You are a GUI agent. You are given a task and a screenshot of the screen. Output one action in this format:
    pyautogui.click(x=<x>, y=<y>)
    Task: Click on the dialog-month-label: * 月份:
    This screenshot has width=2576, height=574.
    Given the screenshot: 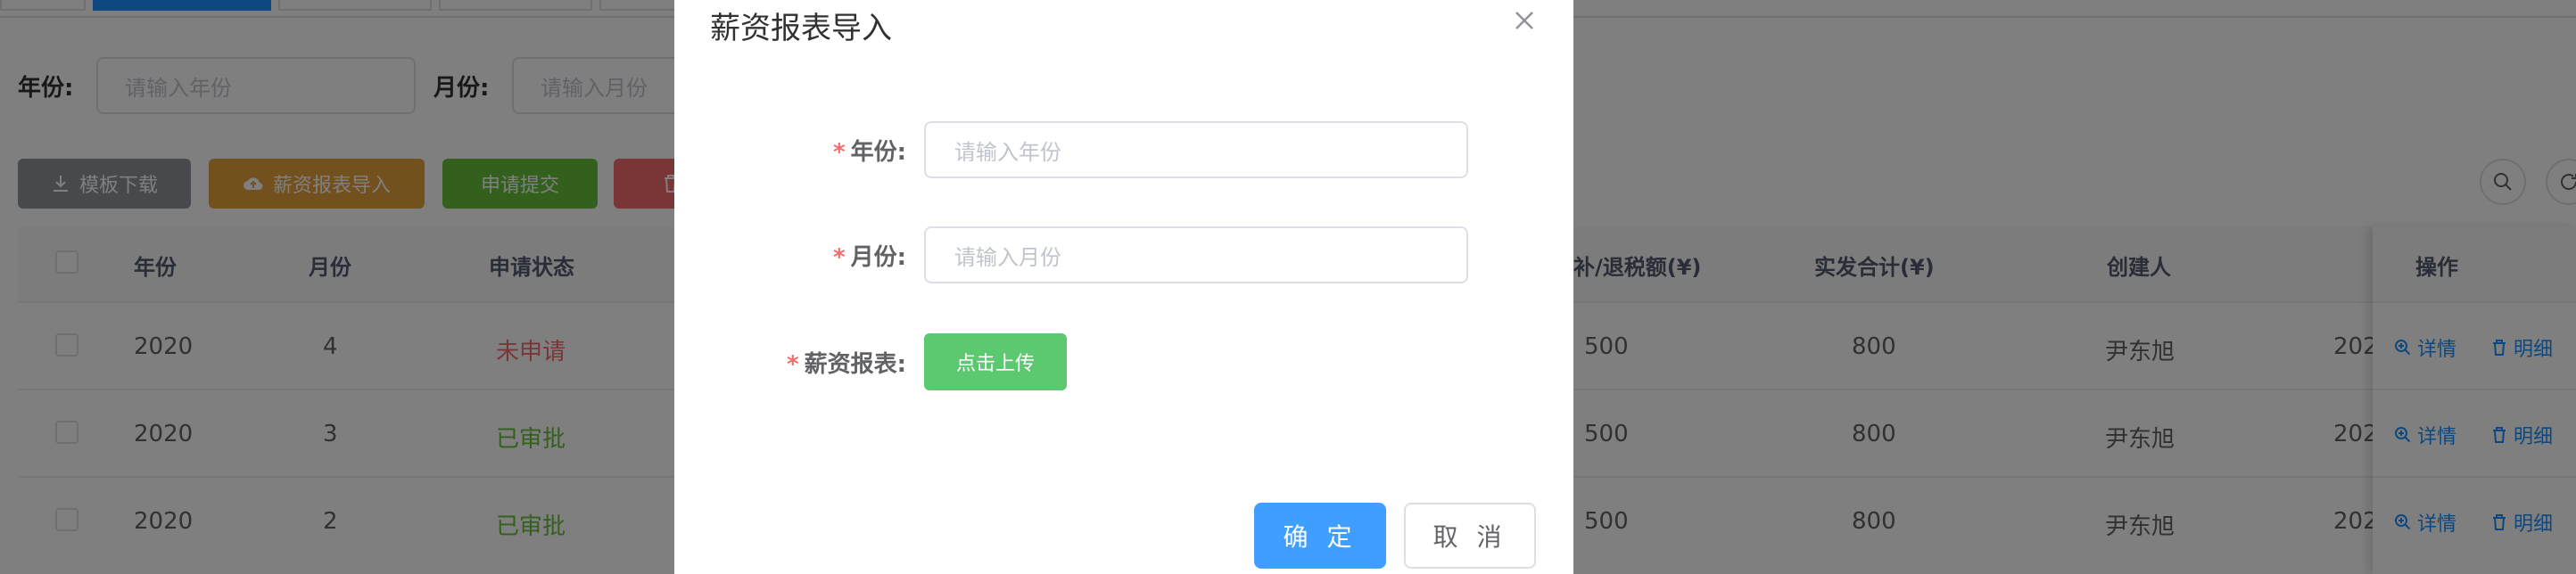 What is the action you would take?
    pyautogui.click(x=790, y=255)
    